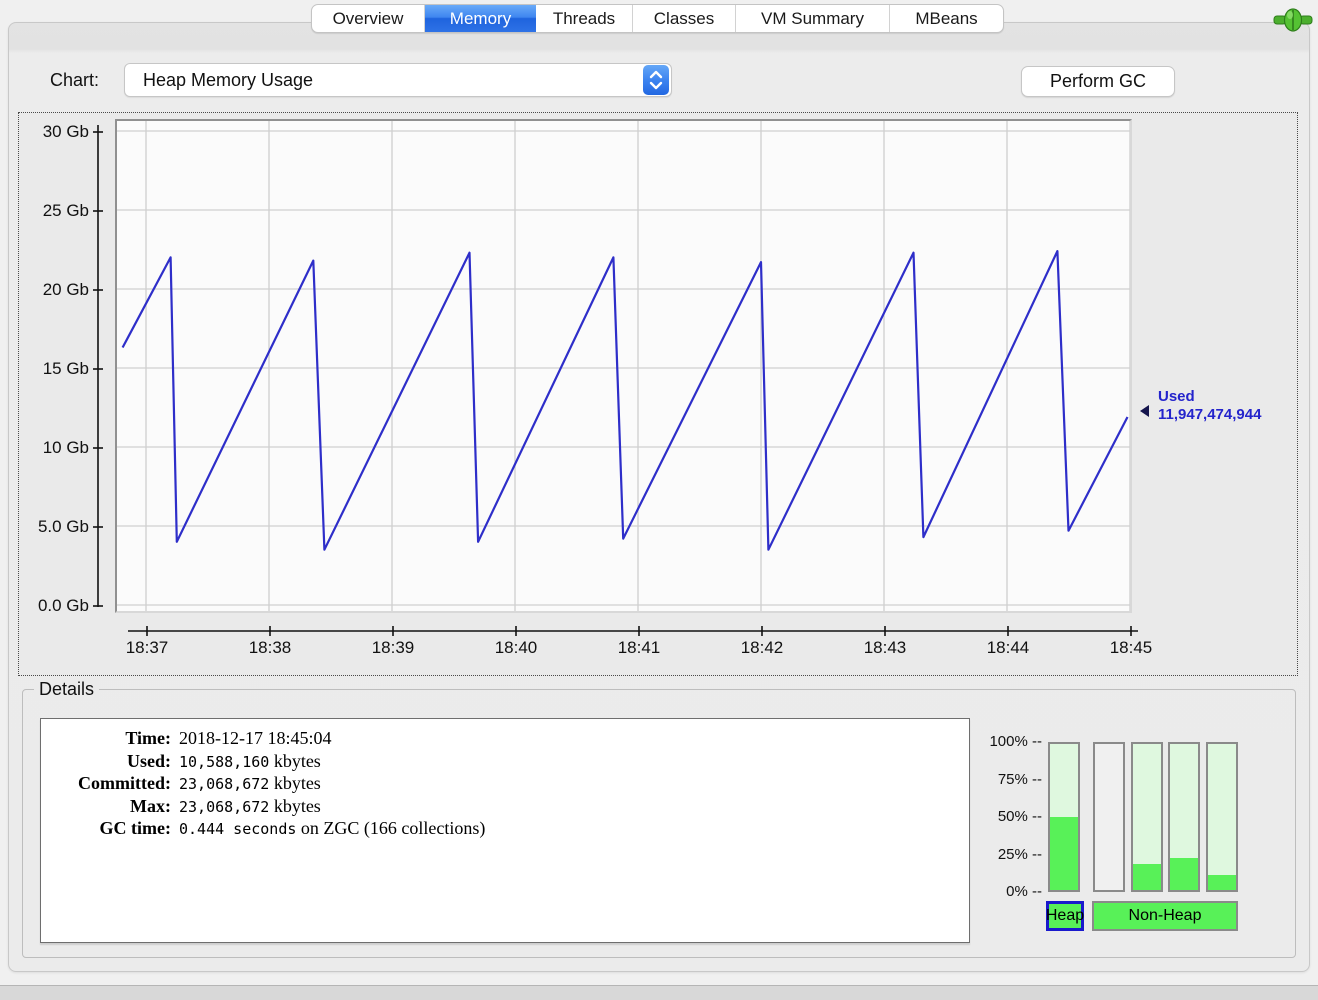  Describe the element at coordinates (75, 80) in the screenshot. I see `chart-dropdown-label: Chart:` at that location.